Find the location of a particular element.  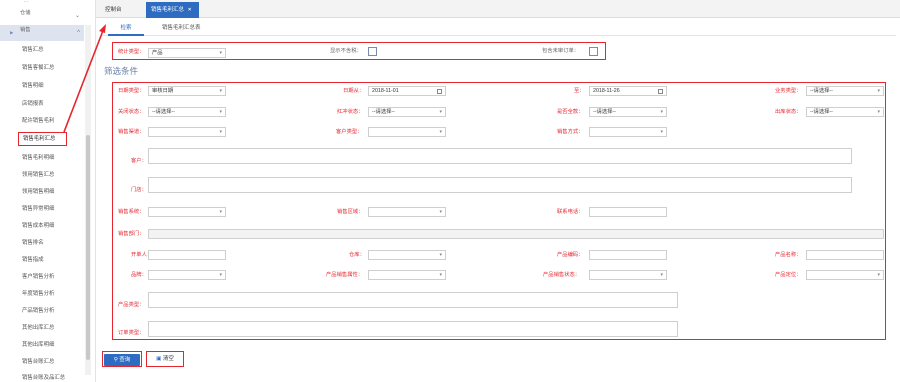

sidebar-item: 销售毛利明细 is located at coordinates (38, 158).